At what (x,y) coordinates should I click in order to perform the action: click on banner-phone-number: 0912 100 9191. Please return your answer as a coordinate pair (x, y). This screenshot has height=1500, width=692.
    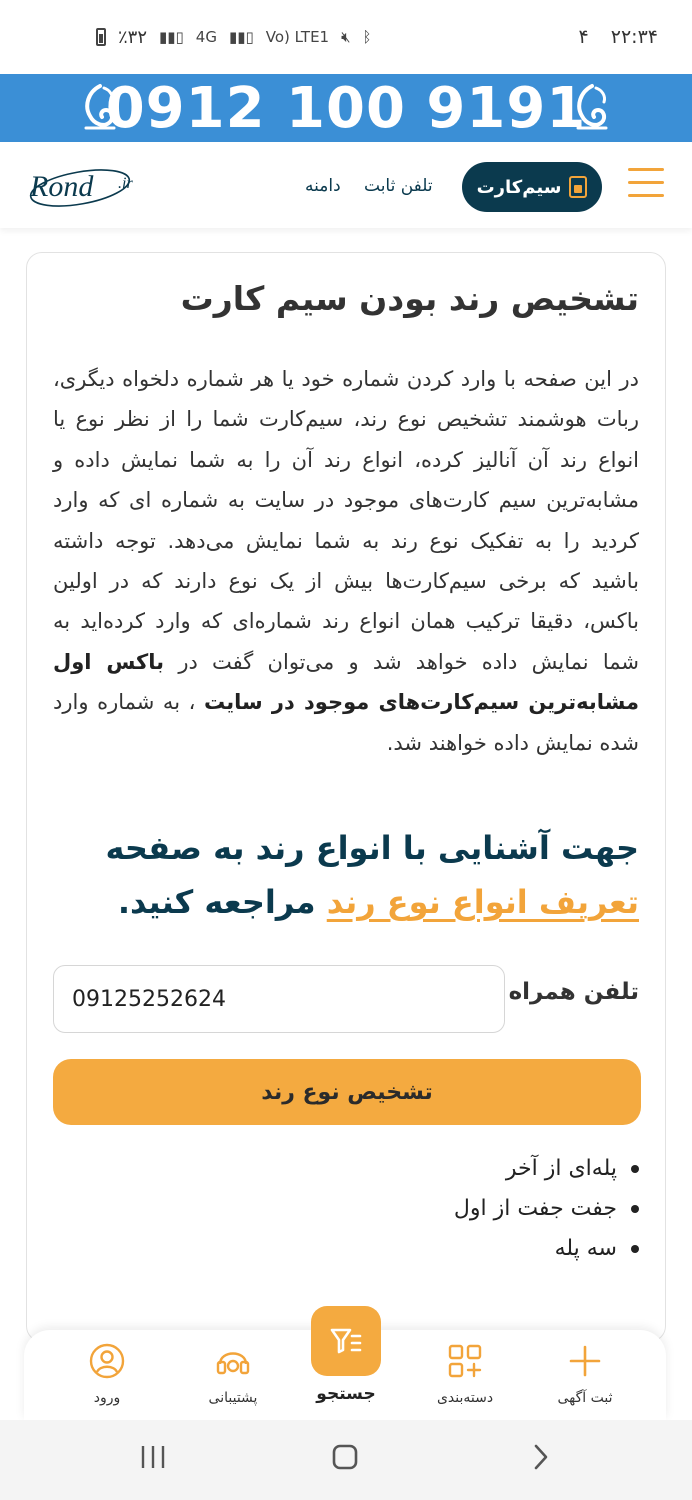
    Looking at the image, I should click on (346, 108).